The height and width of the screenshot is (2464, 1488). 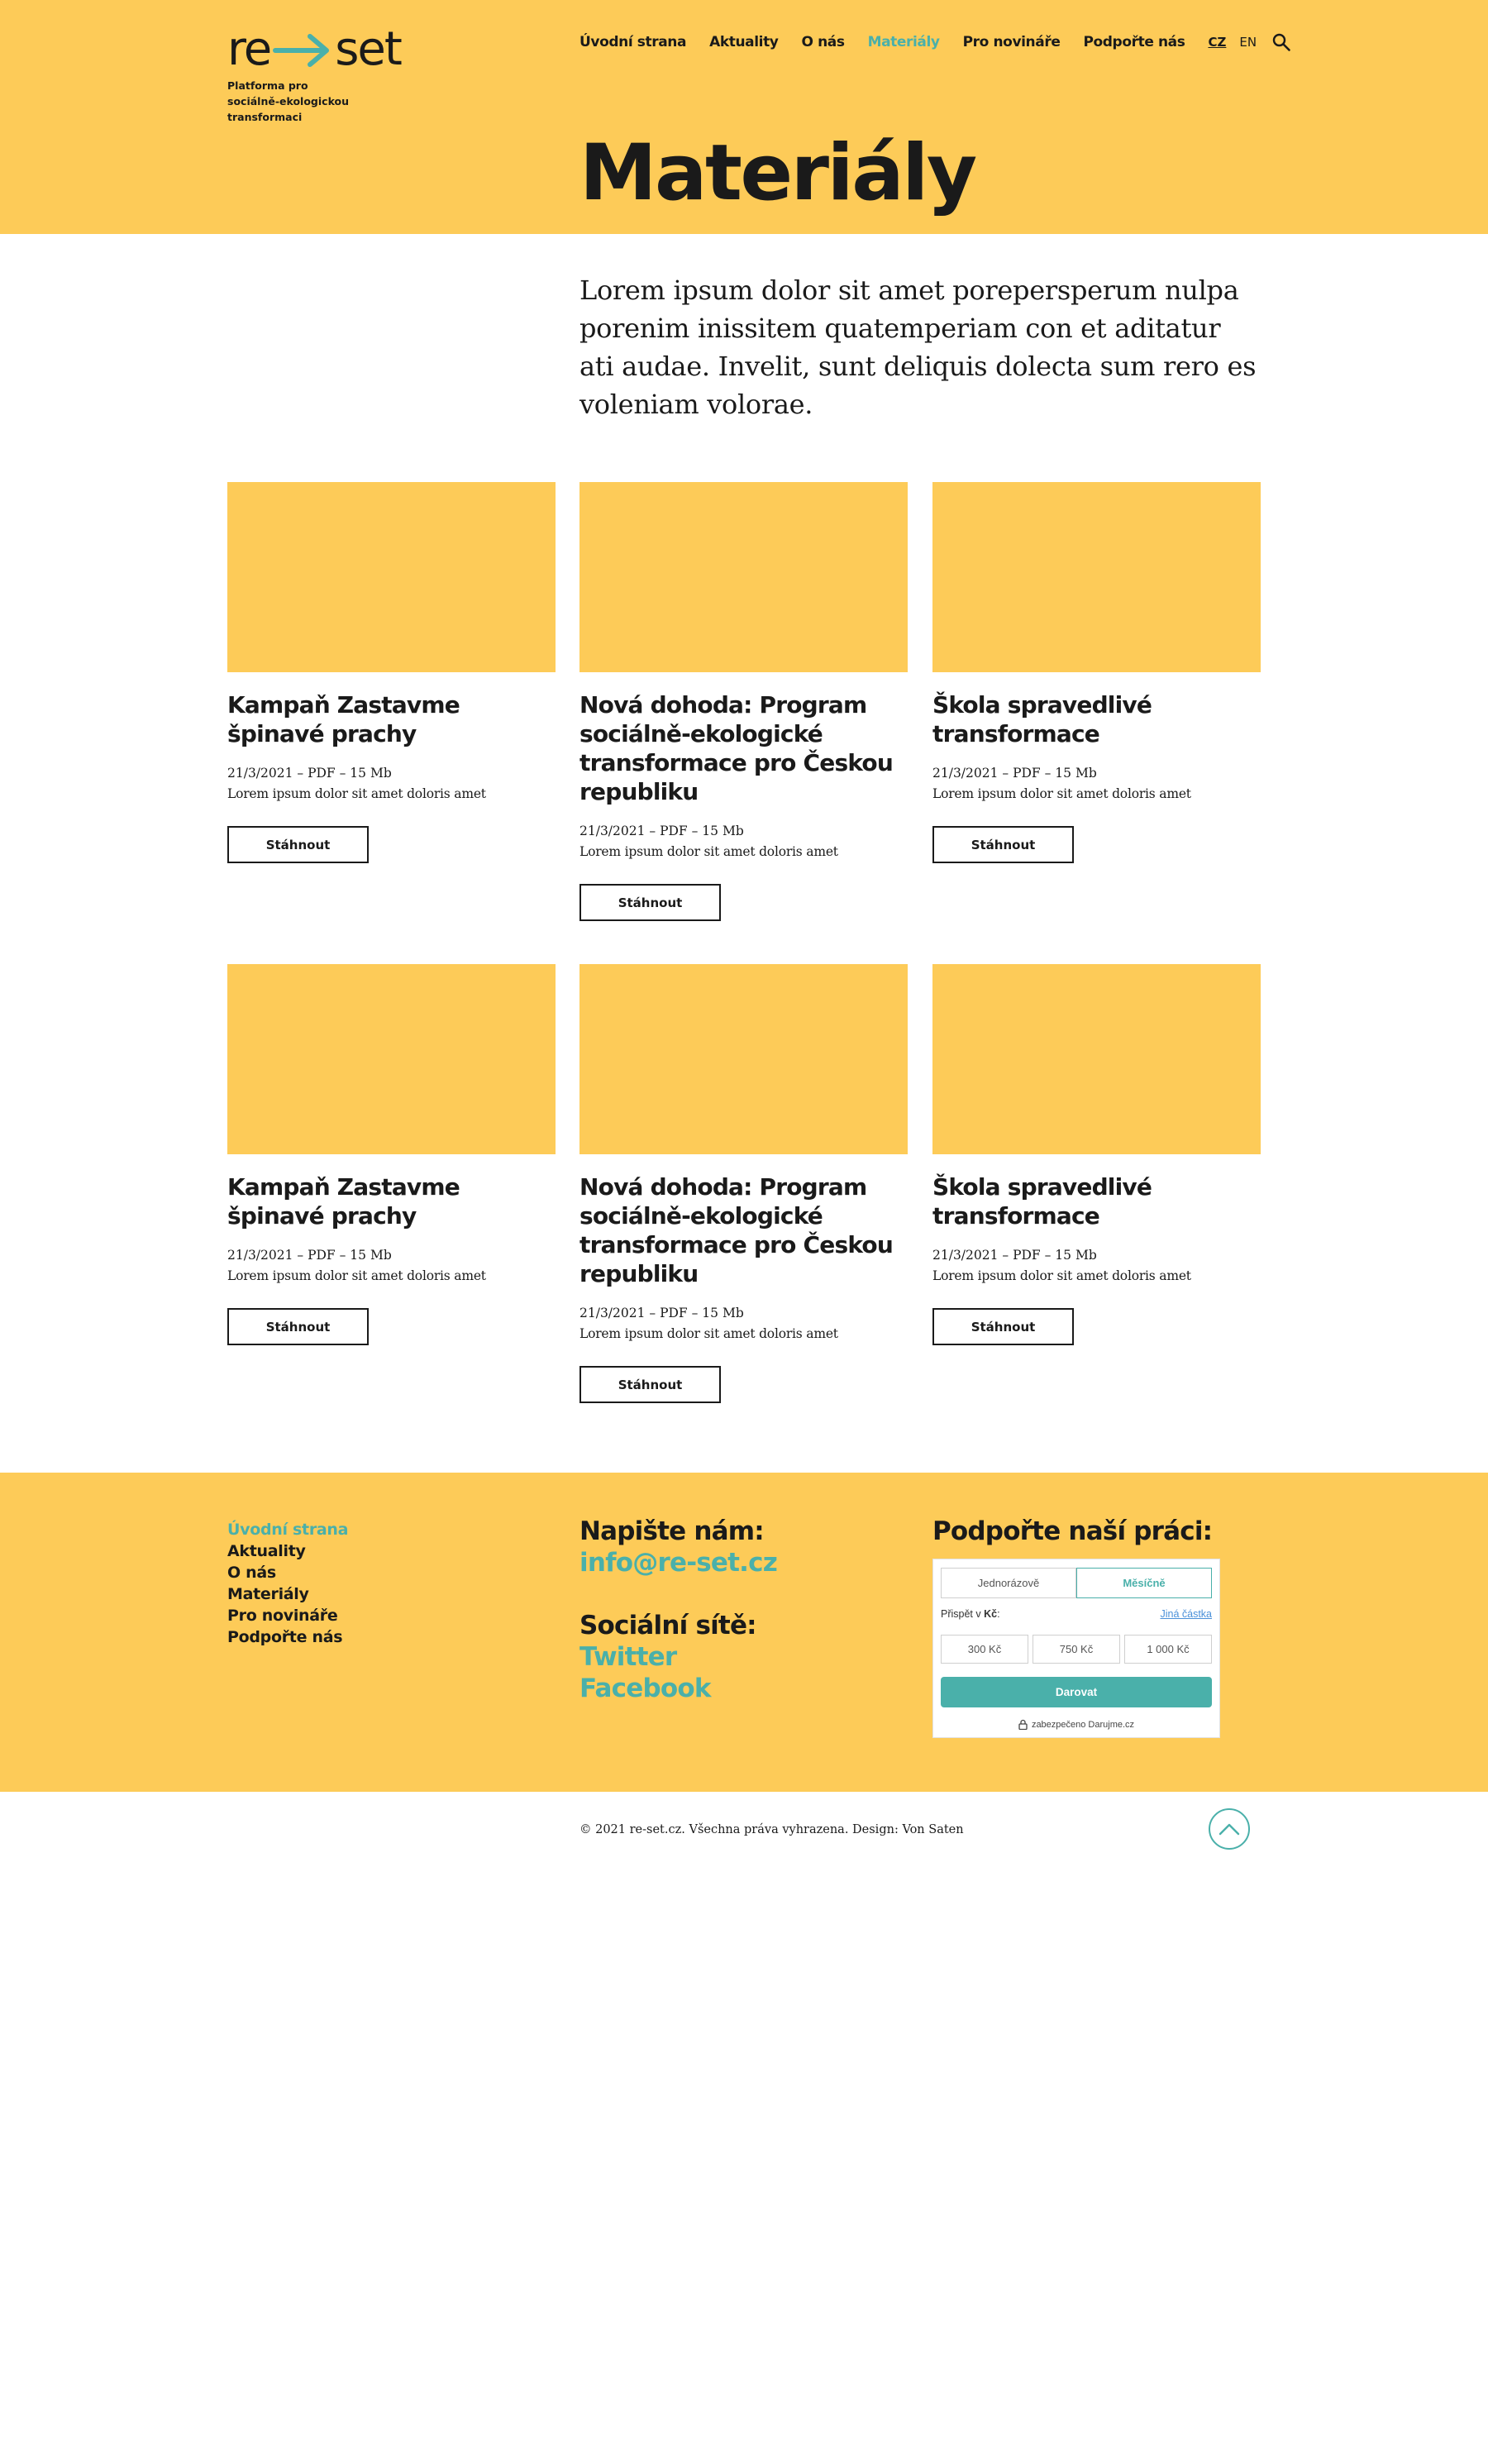 What do you see at coordinates (1144, 1583) in the screenshot?
I see `tab-monthly: Měsíčně` at bounding box center [1144, 1583].